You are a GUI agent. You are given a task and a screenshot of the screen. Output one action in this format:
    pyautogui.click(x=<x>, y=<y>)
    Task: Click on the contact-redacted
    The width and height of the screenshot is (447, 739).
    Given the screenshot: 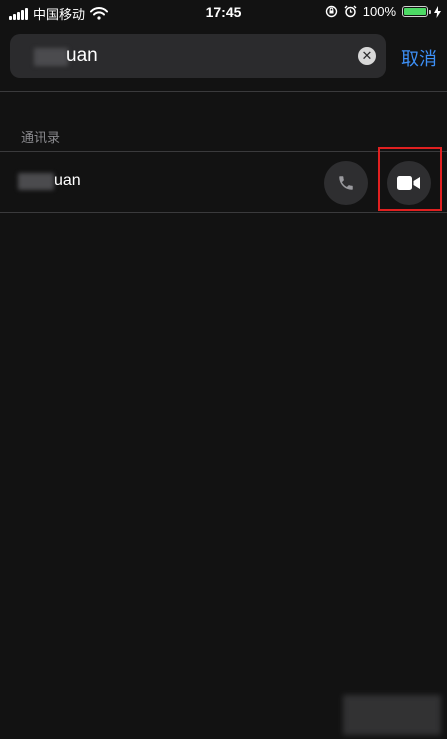 What is the action you would take?
    pyautogui.click(x=36, y=181)
    